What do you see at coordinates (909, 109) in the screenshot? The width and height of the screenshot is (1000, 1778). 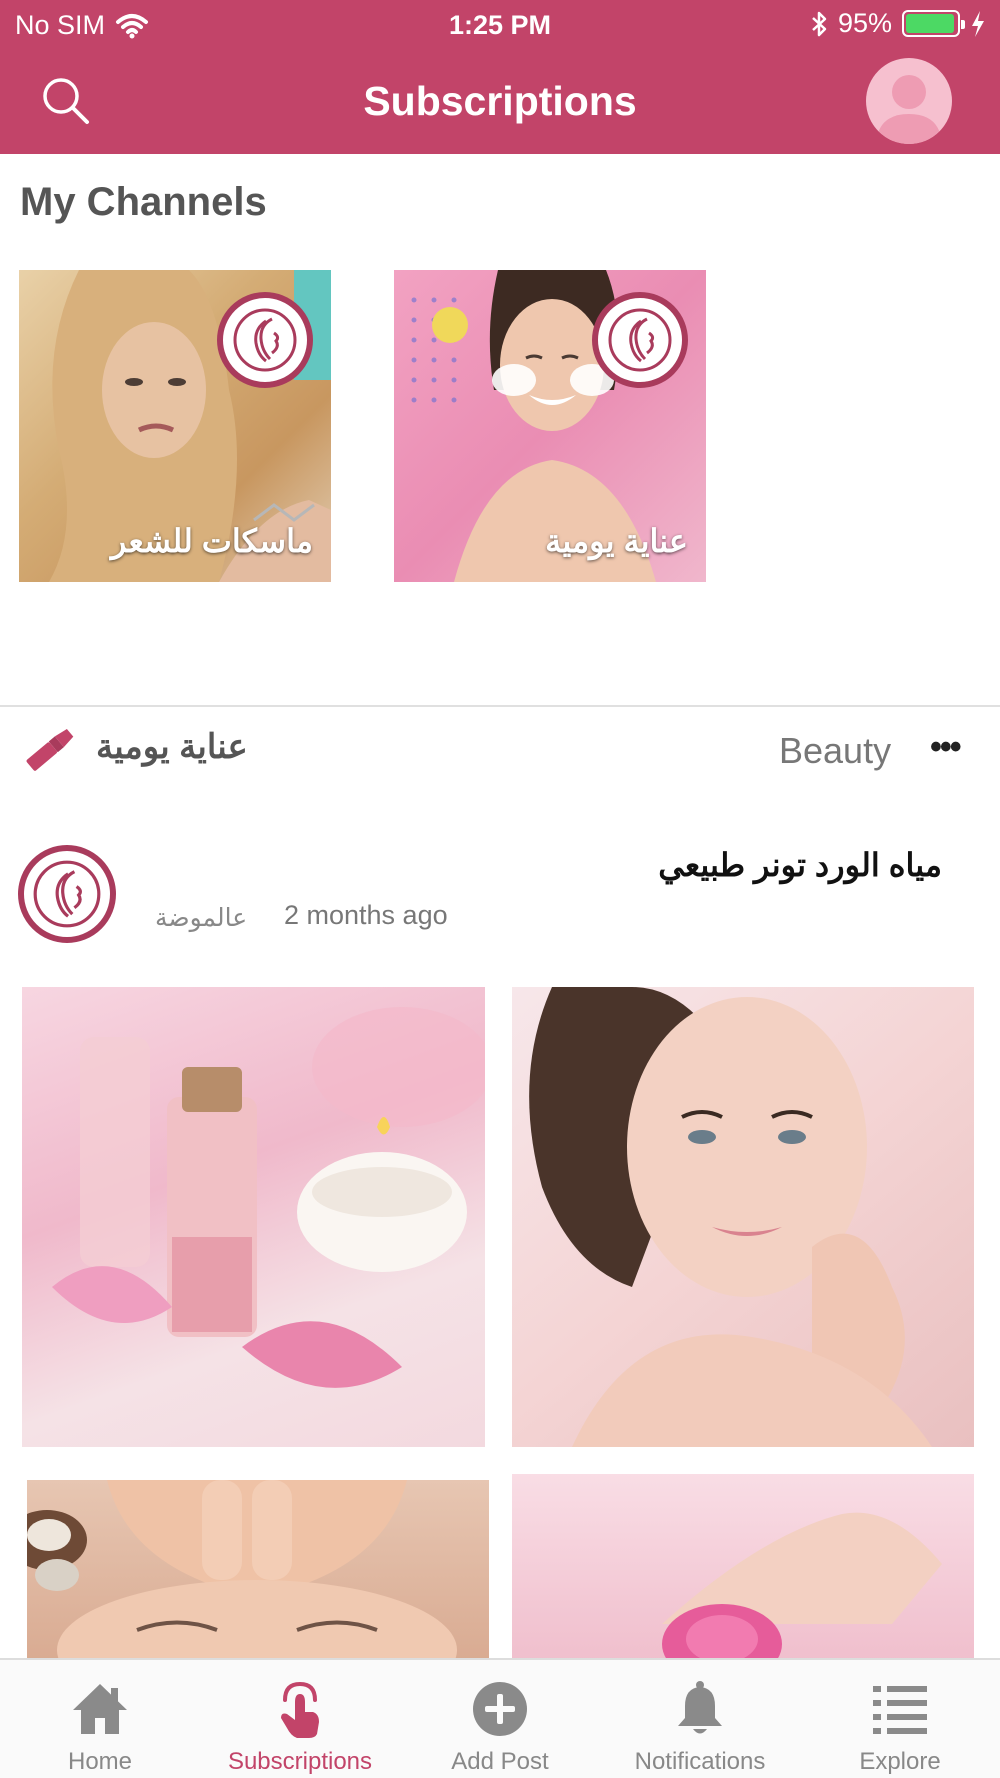 I see `user-icon` at bounding box center [909, 109].